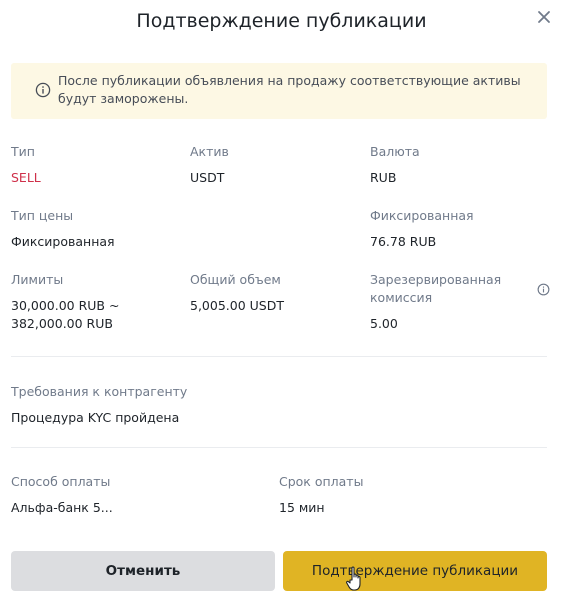  What do you see at coordinates (95, 417) in the screenshot?
I see `counterparty-requirements-value: Процедура KYC пройдена` at bounding box center [95, 417].